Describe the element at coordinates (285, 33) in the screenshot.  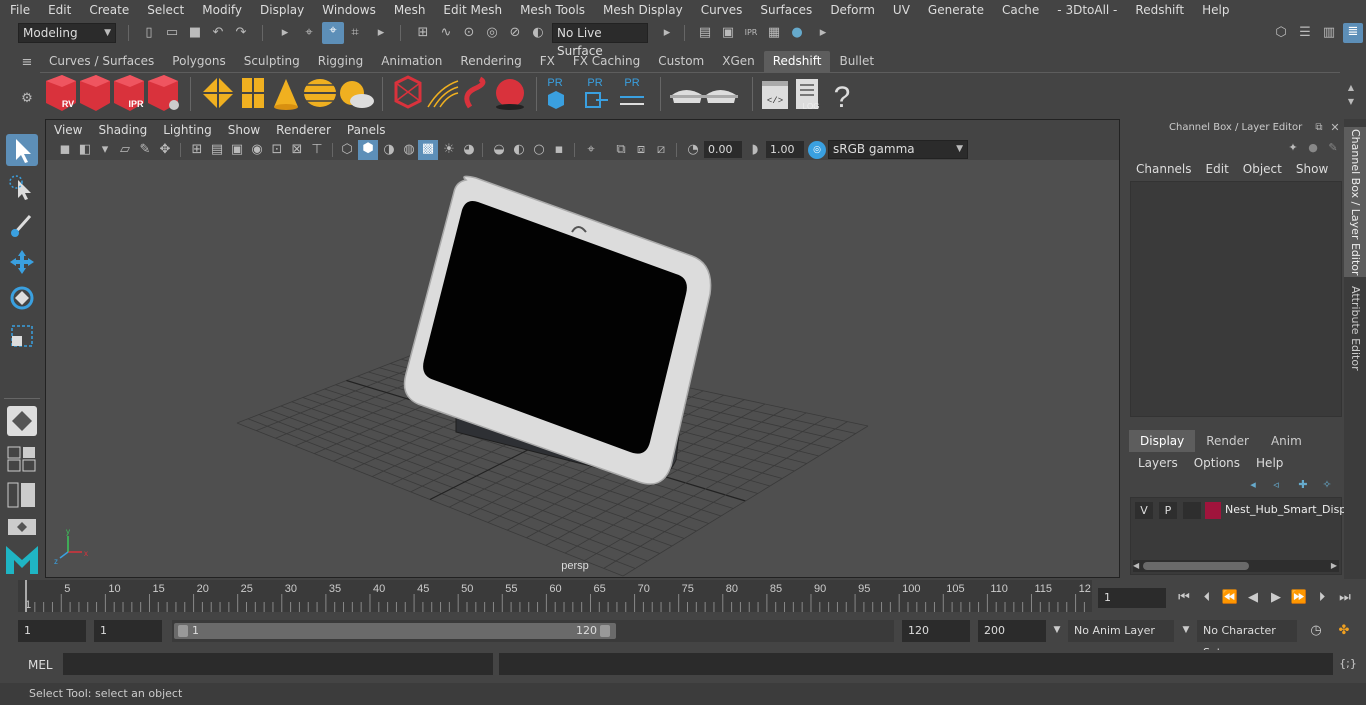
I see `hierarchy-icon: ▸` at that location.